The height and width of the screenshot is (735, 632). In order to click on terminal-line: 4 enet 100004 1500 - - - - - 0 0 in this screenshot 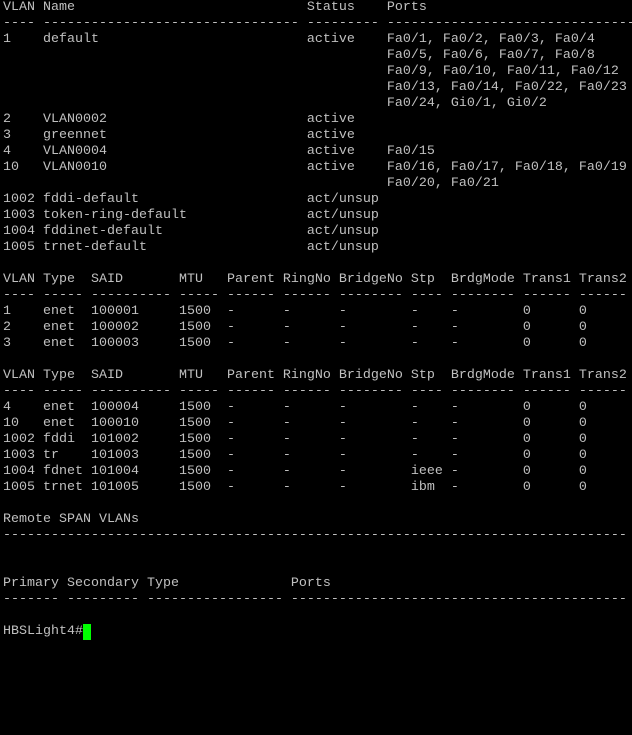, I will do `click(295, 407)`.